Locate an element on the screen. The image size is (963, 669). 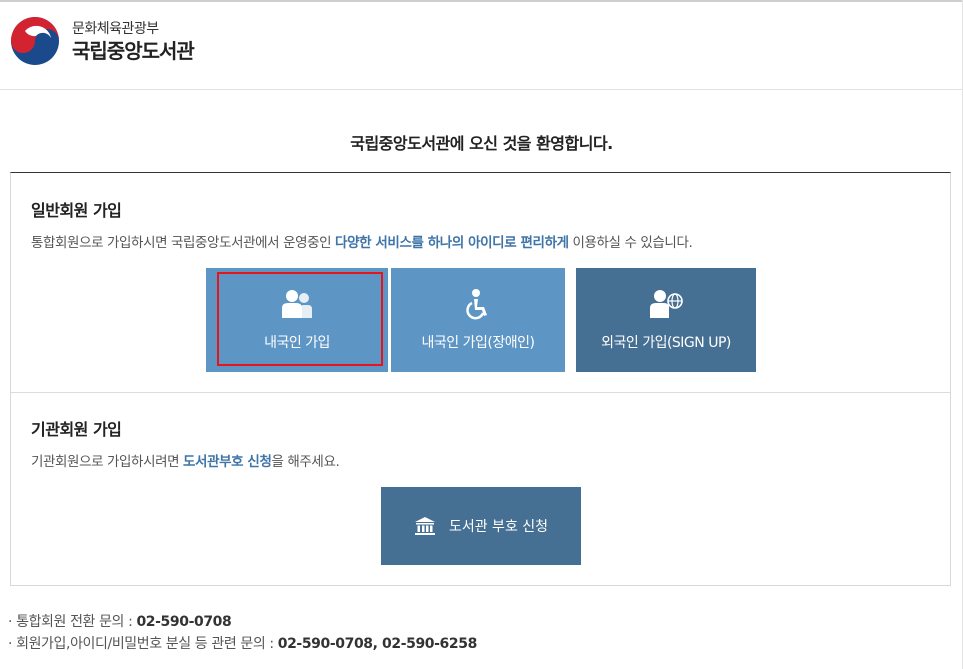
domestic-join-button: 내국인 가입 is located at coordinates (297, 320).